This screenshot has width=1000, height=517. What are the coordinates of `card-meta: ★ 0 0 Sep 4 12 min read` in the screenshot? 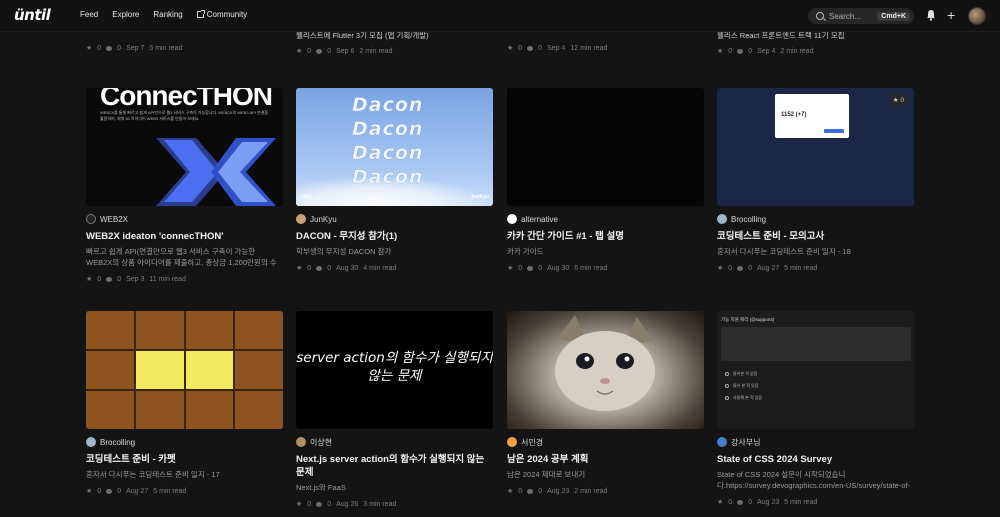 It's located at (557, 48).